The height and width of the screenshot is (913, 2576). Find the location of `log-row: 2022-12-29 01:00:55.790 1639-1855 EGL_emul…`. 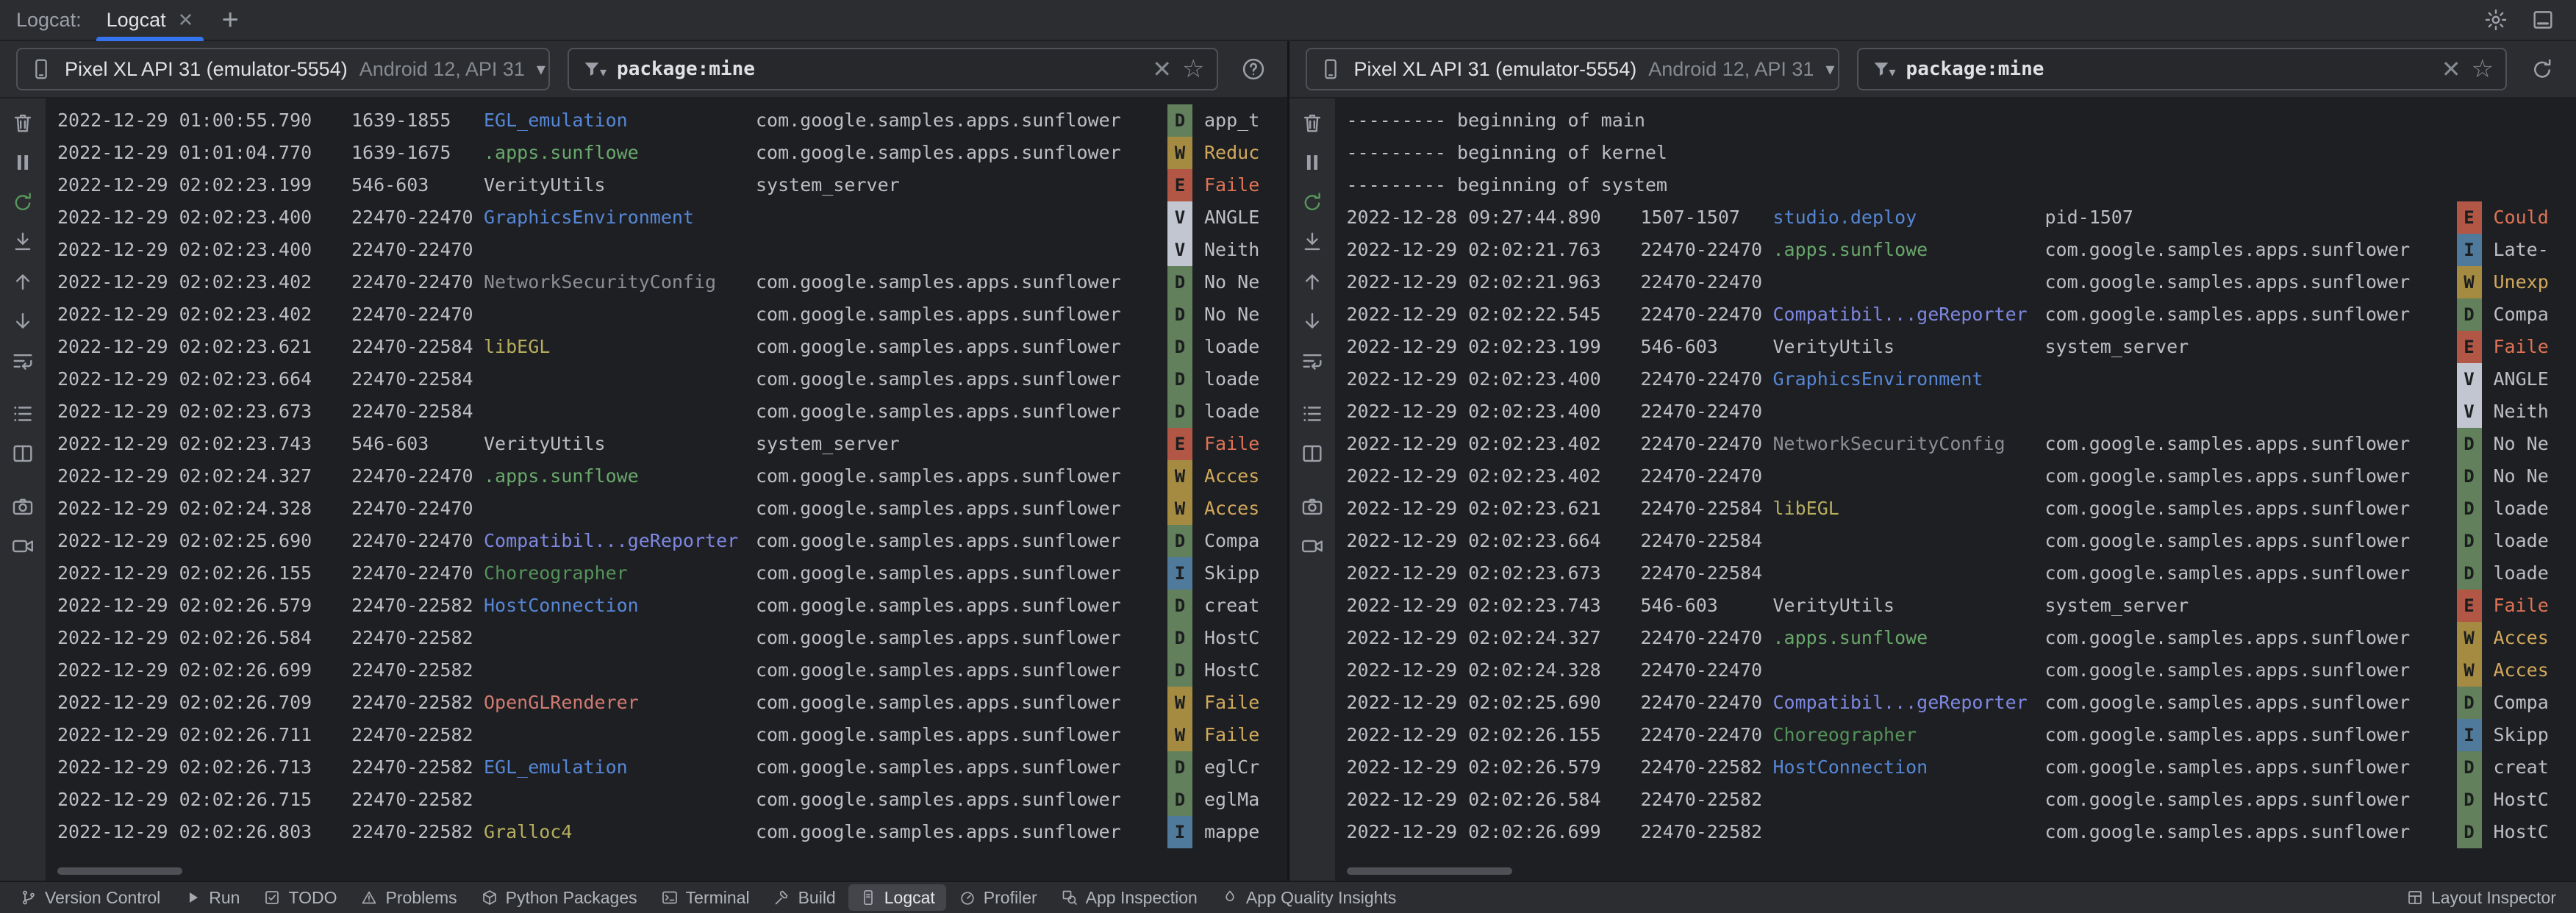

log-row: 2022-12-29 01:00:55.790 1639-1855 EGL_emul… is located at coordinates (667, 121).